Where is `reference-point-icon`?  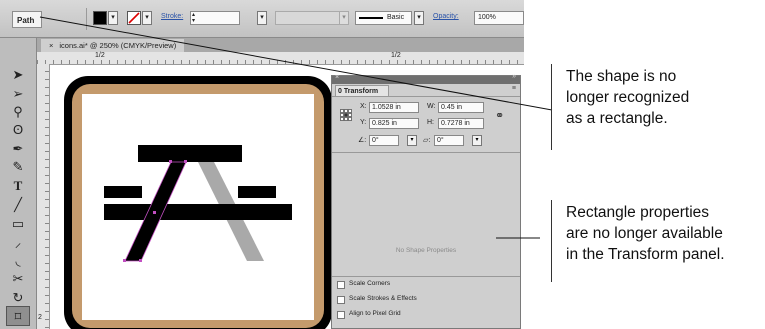 reference-point-icon is located at coordinates (346, 115).